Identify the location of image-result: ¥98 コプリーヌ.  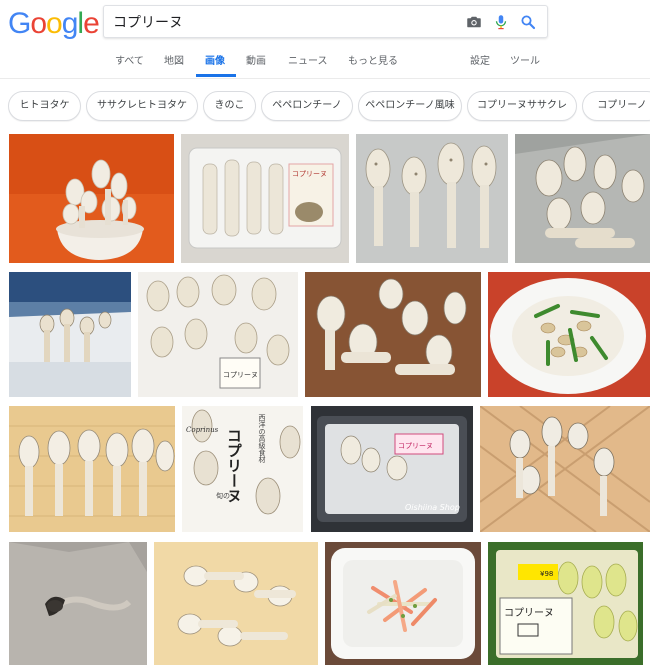
(565, 603).